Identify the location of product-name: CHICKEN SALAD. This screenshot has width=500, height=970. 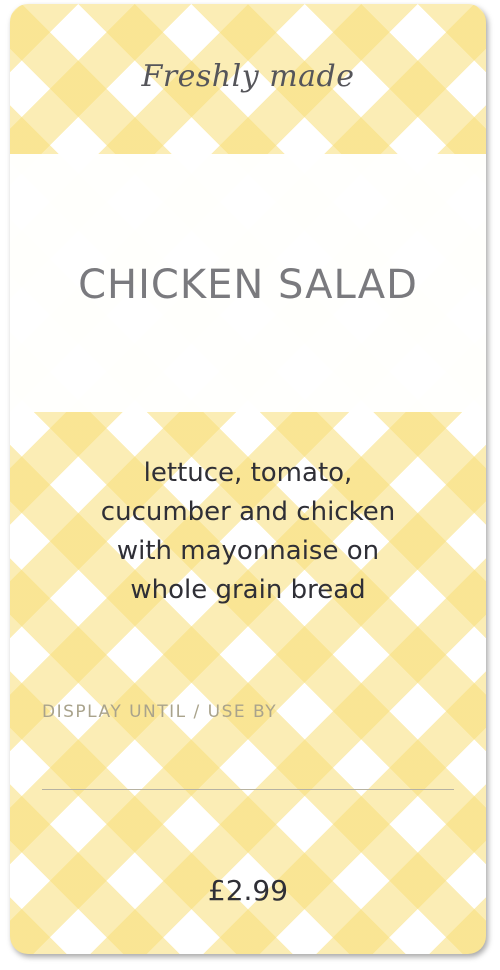
(248, 285).